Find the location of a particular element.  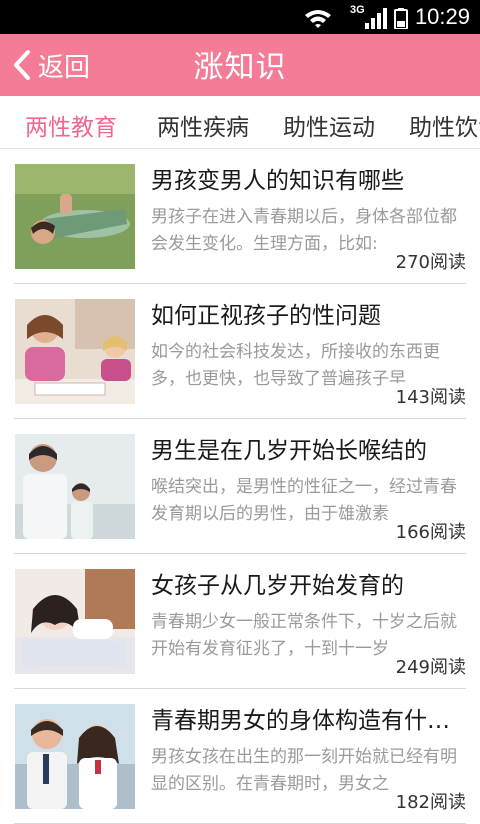

read-count: 270阅读 is located at coordinates (428, 261).